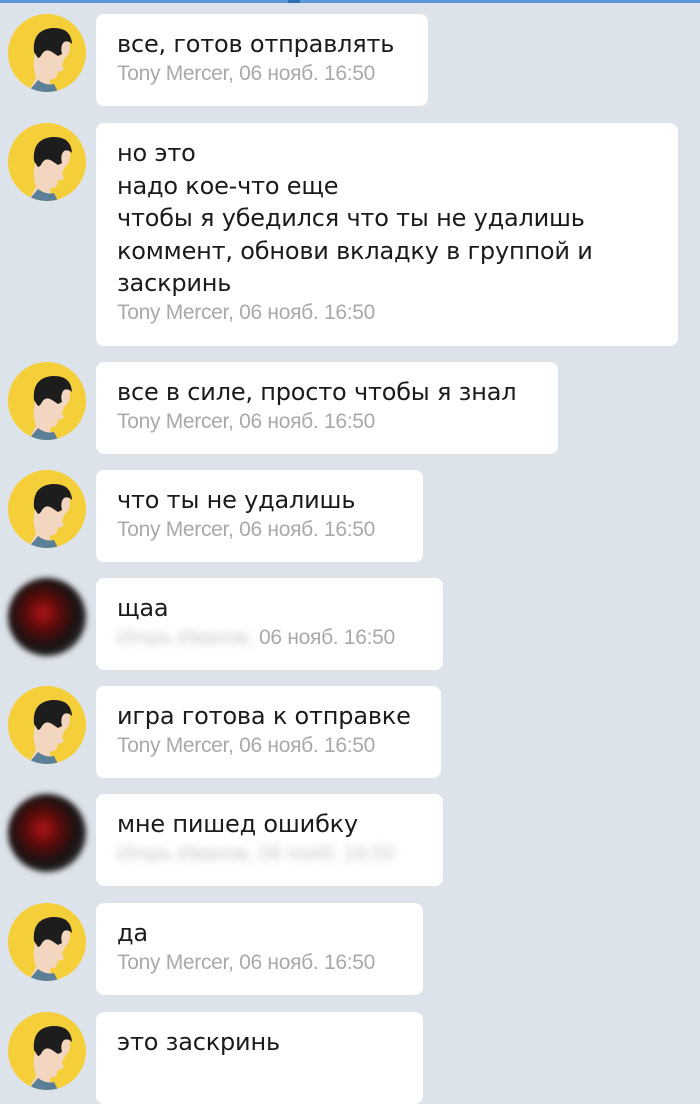  I want to click on message-text: это заскринь, so click(198, 1042).